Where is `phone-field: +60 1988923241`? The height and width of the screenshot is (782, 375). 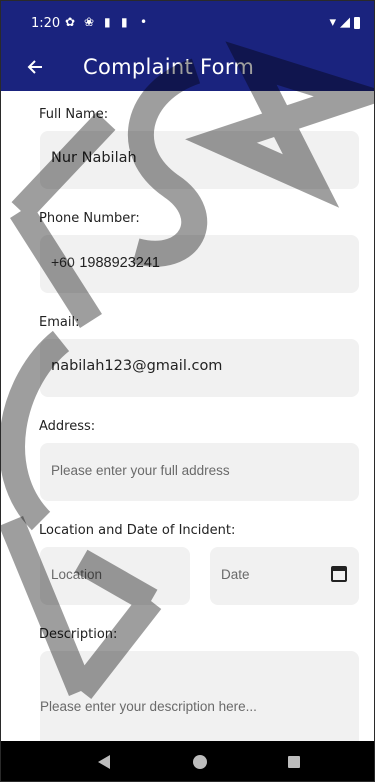
phone-field: +60 1988923241 is located at coordinates (199, 264).